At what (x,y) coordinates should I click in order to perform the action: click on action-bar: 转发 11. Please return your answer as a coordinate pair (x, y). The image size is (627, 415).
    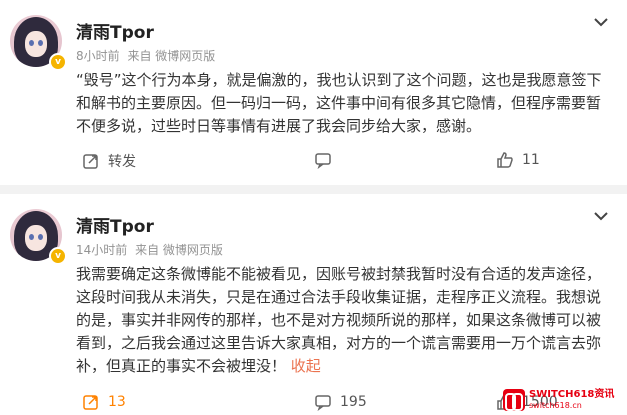
    Looking at the image, I should click on (341, 162).